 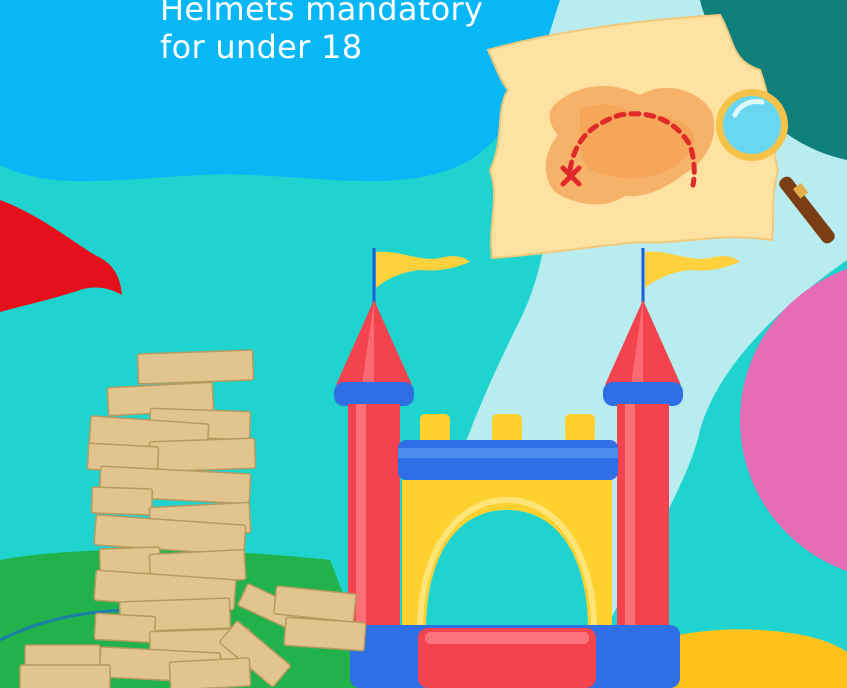 What do you see at coordinates (322, 14) in the screenshot?
I see `caption-line-1: Helmets mandatory` at bounding box center [322, 14].